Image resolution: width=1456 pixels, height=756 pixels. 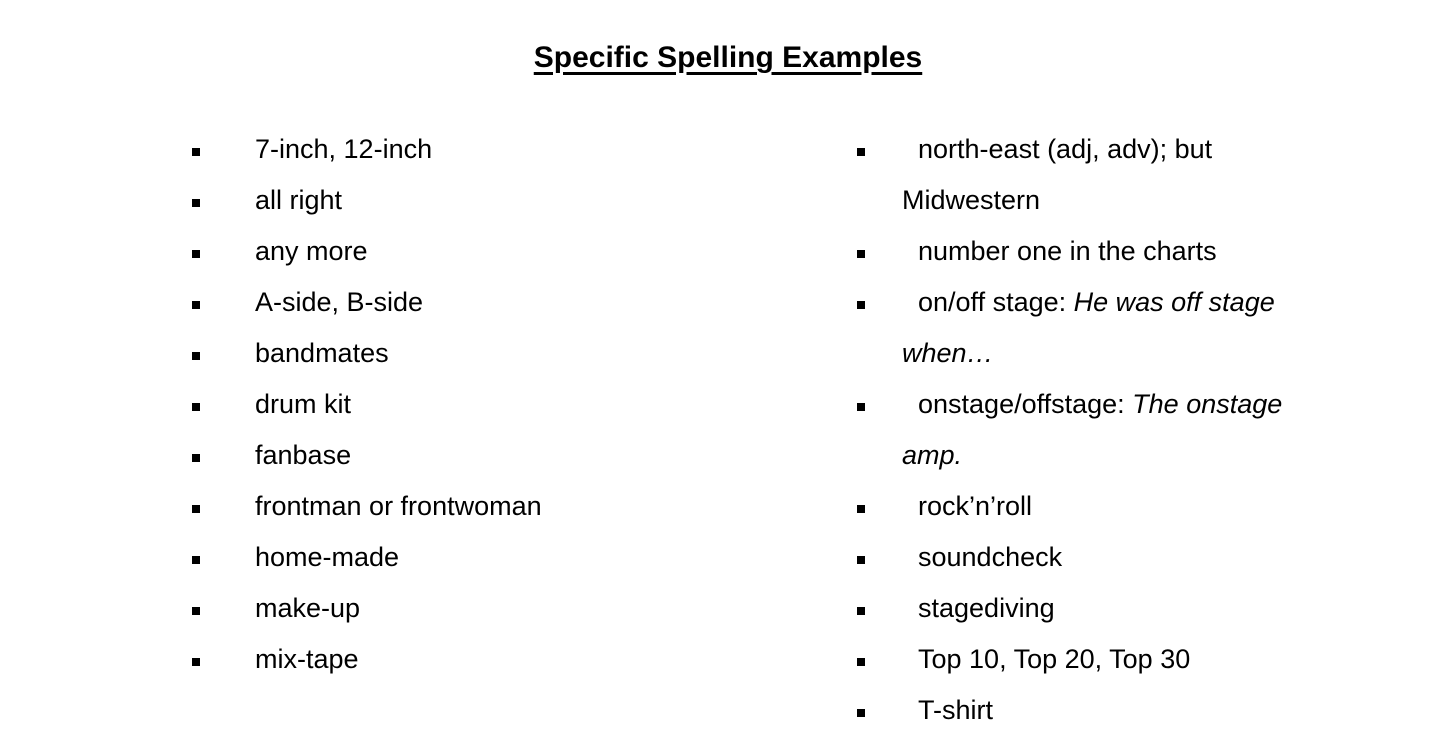 What do you see at coordinates (488, 557) in the screenshot?
I see `list-item: home-made` at bounding box center [488, 557].